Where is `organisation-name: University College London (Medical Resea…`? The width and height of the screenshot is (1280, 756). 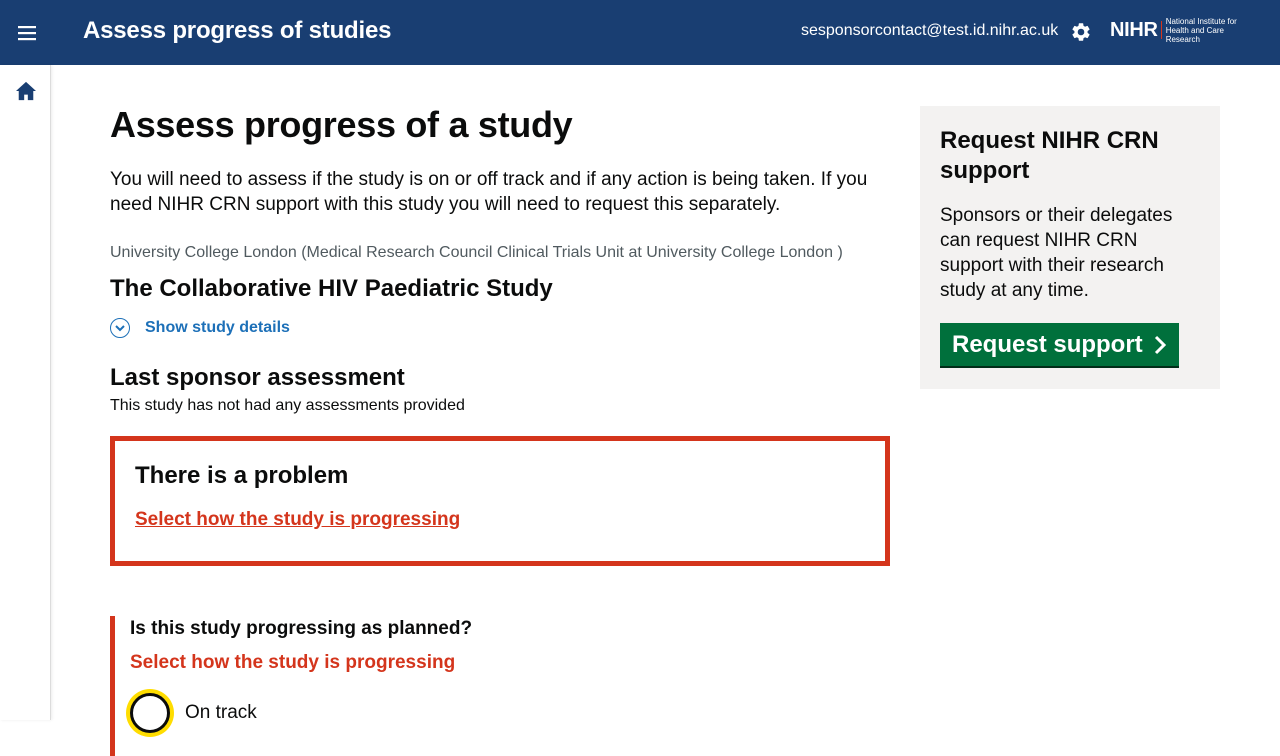 organisation-name: University College London (Medical Resea… is located at coordinates (476, 252).